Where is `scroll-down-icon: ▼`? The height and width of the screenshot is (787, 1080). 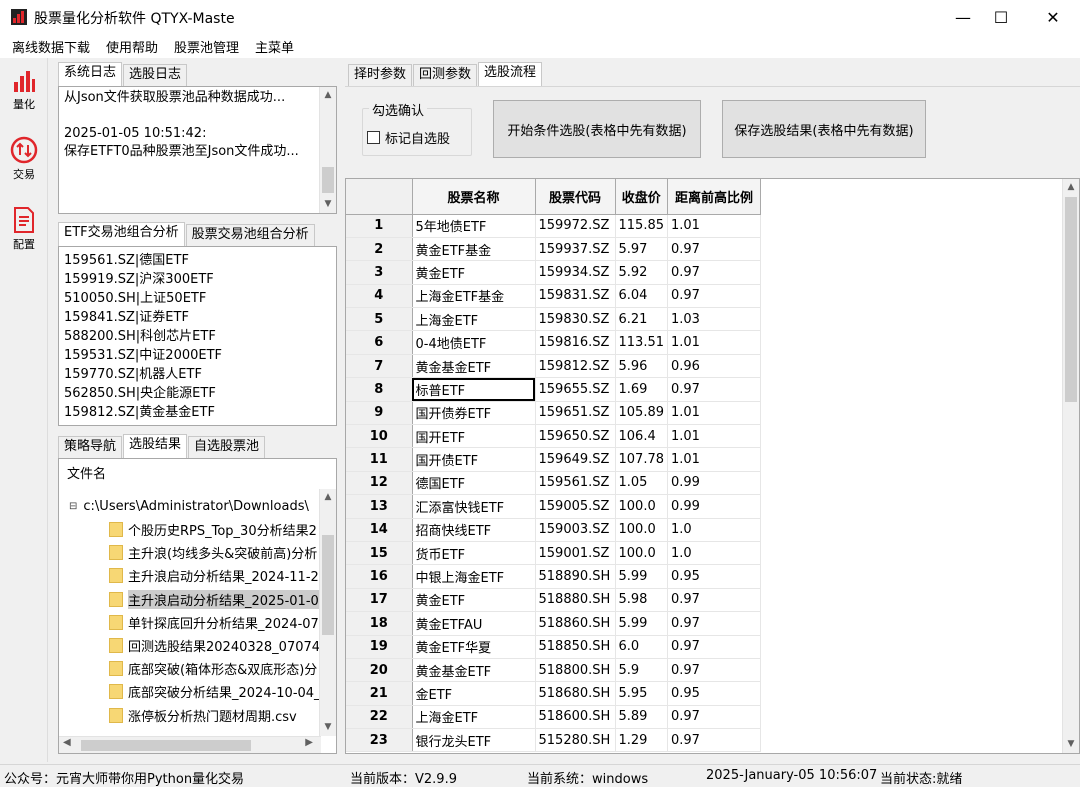
scroll-down-icon: ▼ is located at coordinates (1071, 744).